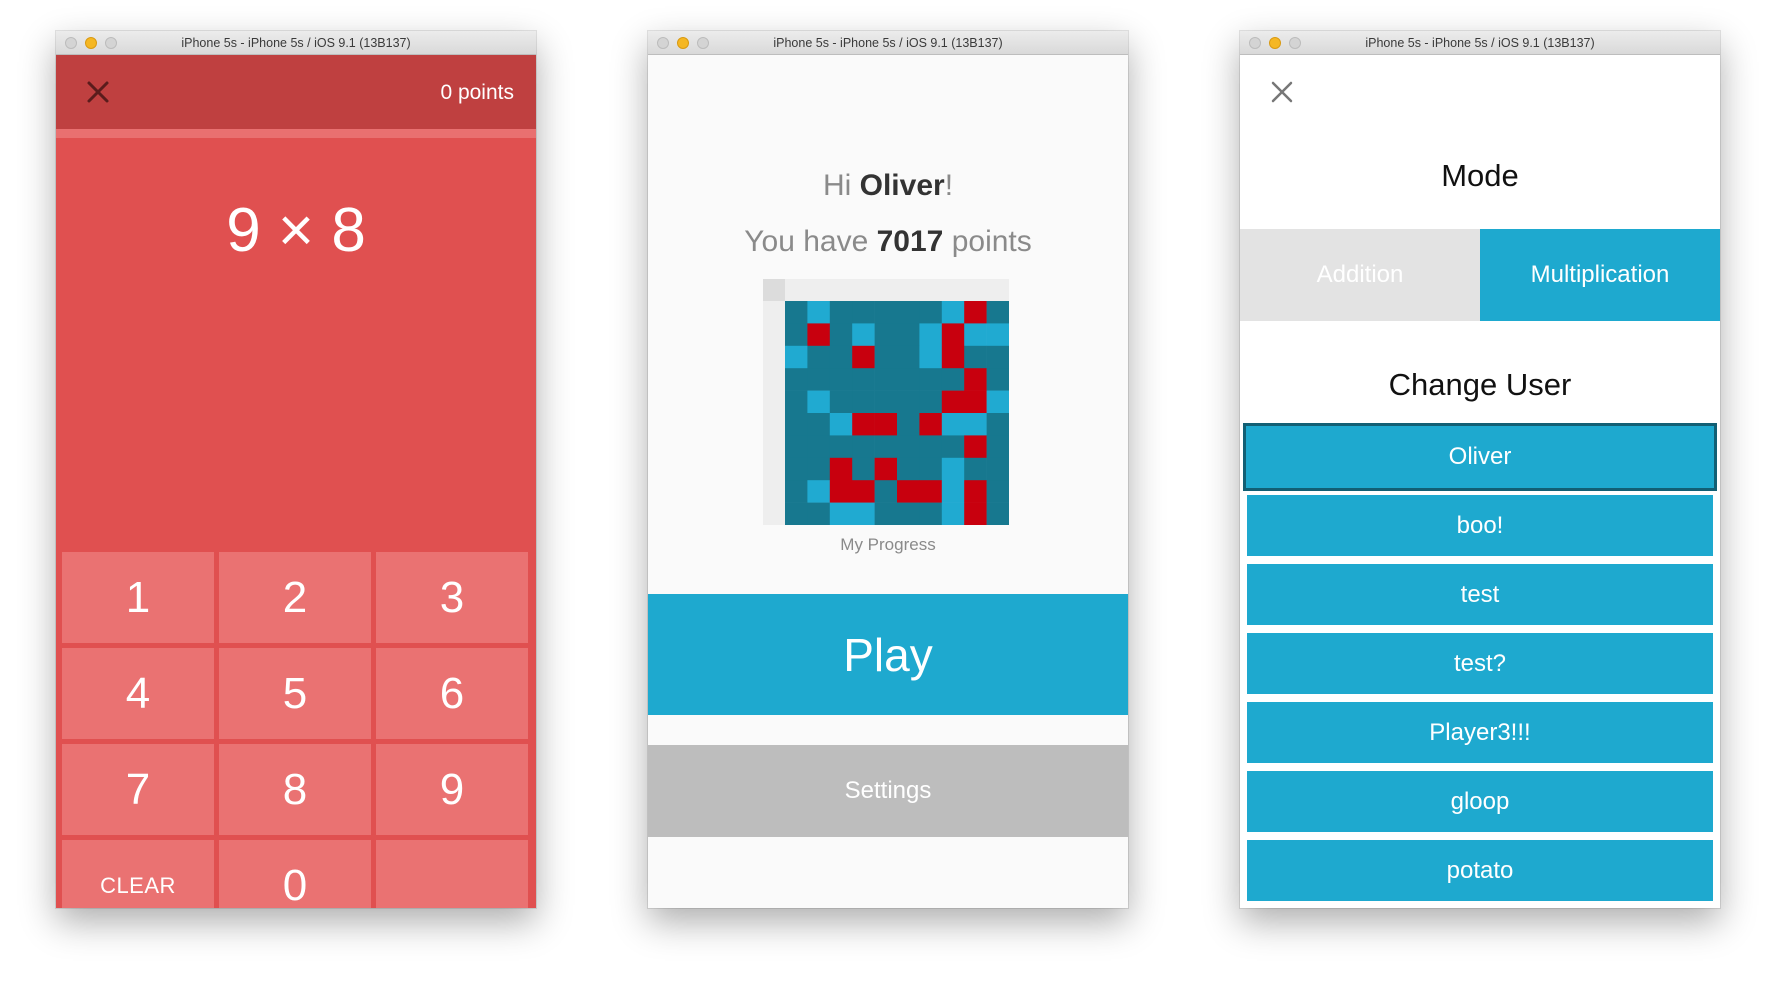  I want to click on user-item: potato, so click(1480, 870).